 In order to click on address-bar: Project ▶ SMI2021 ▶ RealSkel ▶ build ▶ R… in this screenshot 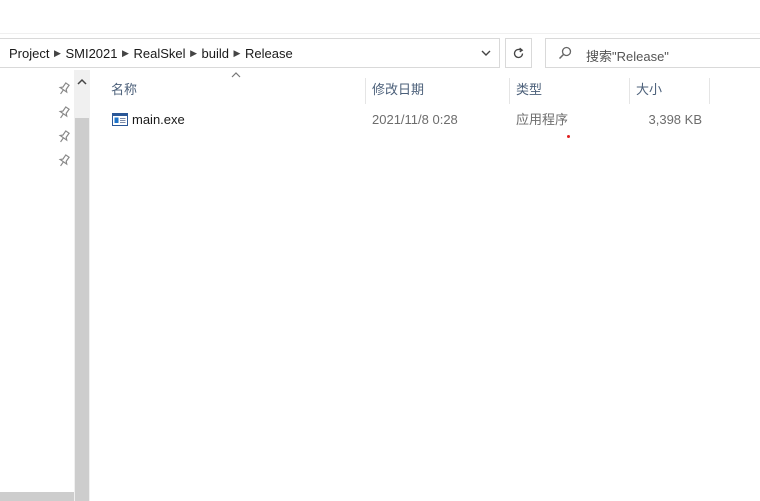, I will do `click(250, 53)`.